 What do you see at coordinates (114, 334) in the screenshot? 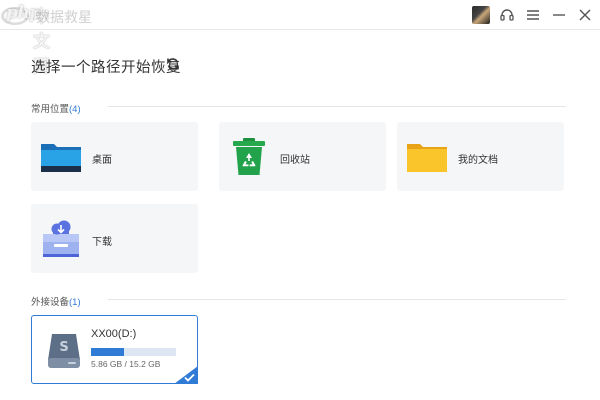
I see `drive-name: XX00(D:)` at bounding box center [114, 334].